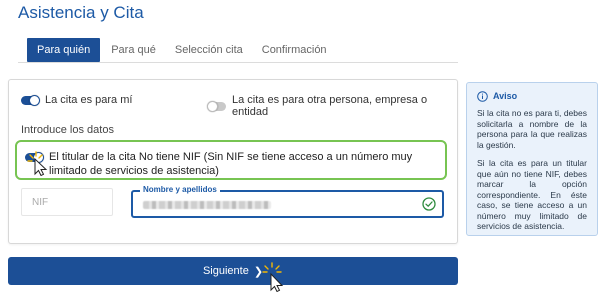  I want to click on nif-input: NIF, so click(67, 202).